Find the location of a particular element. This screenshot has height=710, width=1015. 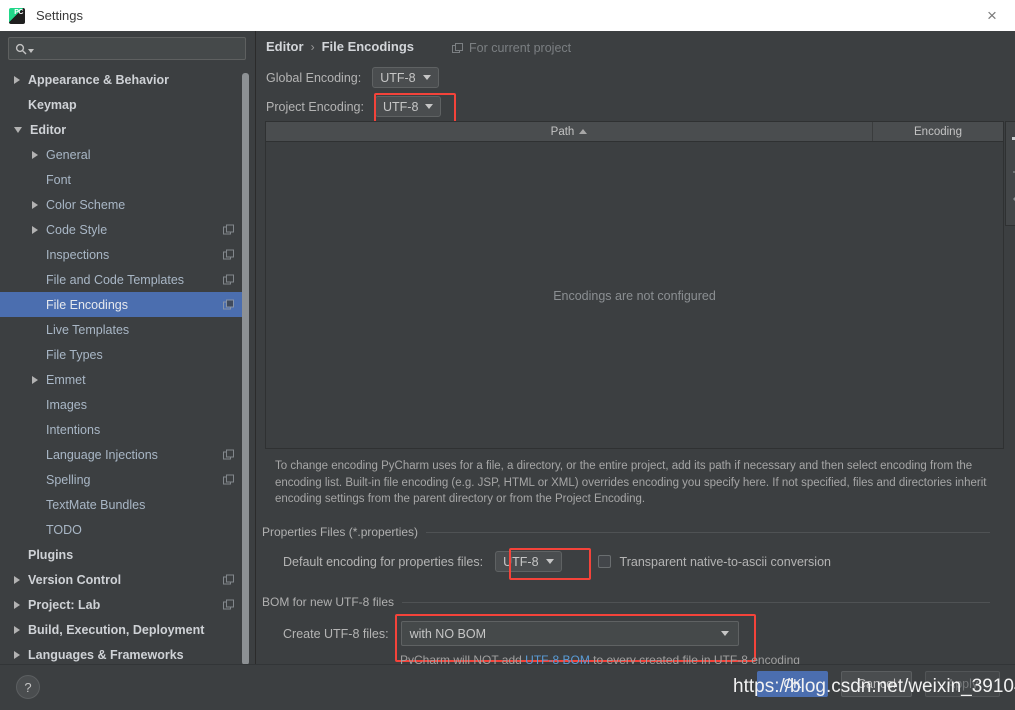

column-header-path: Path is located at coordinates (569, 131).